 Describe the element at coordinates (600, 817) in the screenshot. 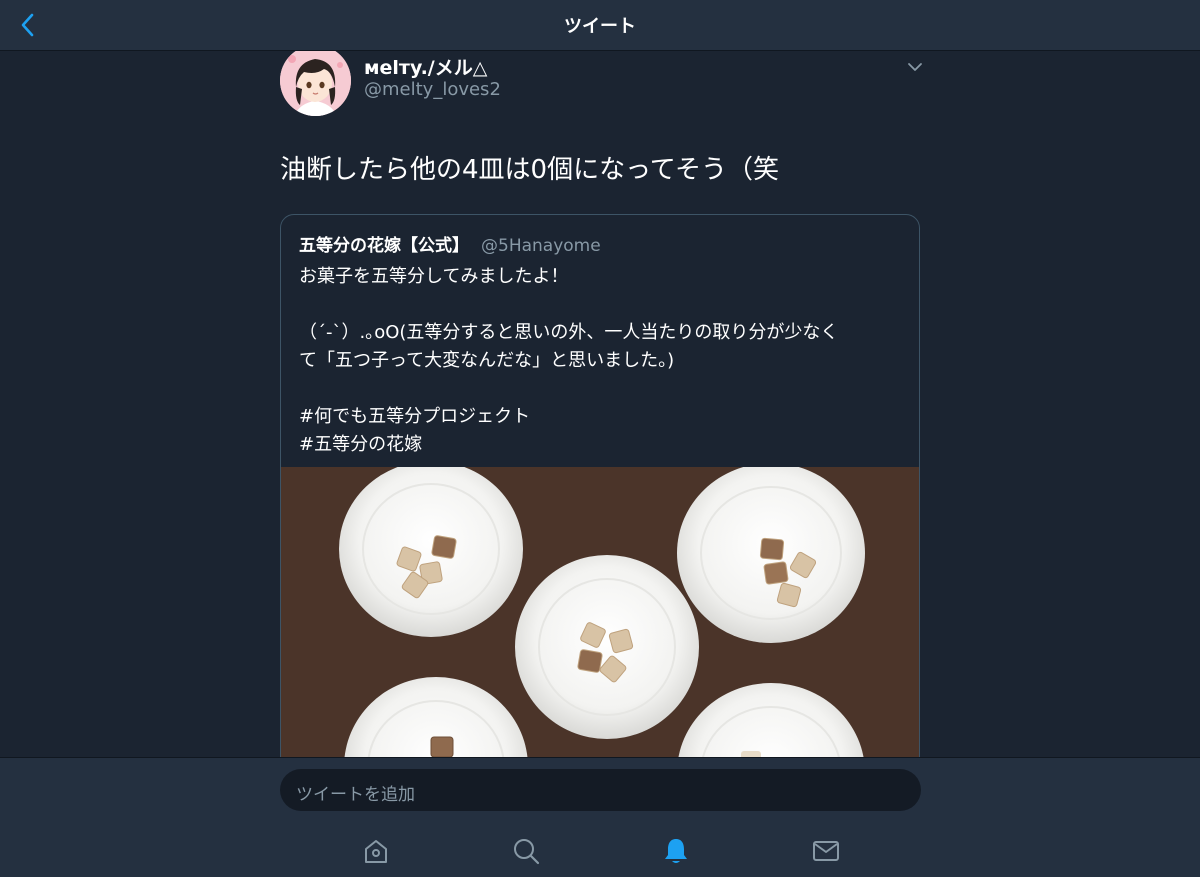

I see `bottom-bar: ツイートを追加` at that location.